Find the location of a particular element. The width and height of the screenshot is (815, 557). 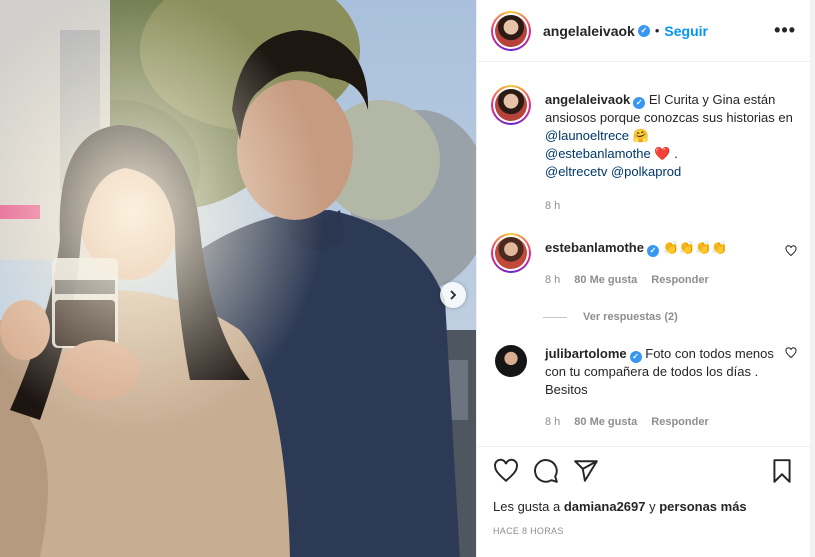

bookmark-icon is located at coordinates (782, 471).